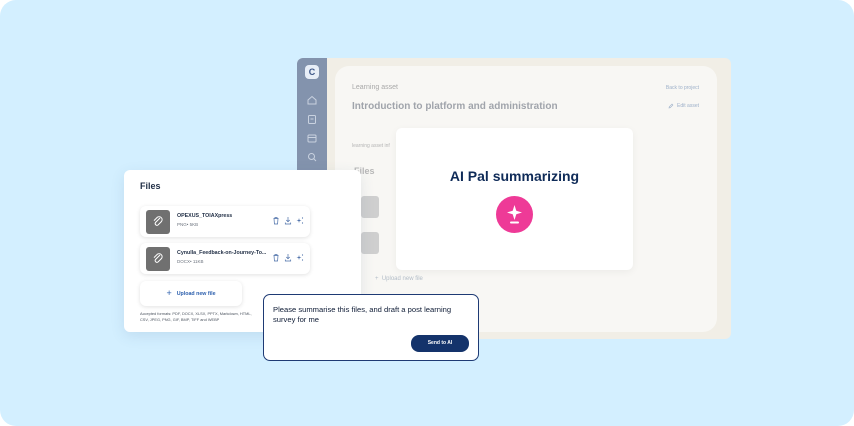  Describe the element at coordinates (514, 176) in the screenshot. I see `modal-title: AI Pal summarizing` at that location.